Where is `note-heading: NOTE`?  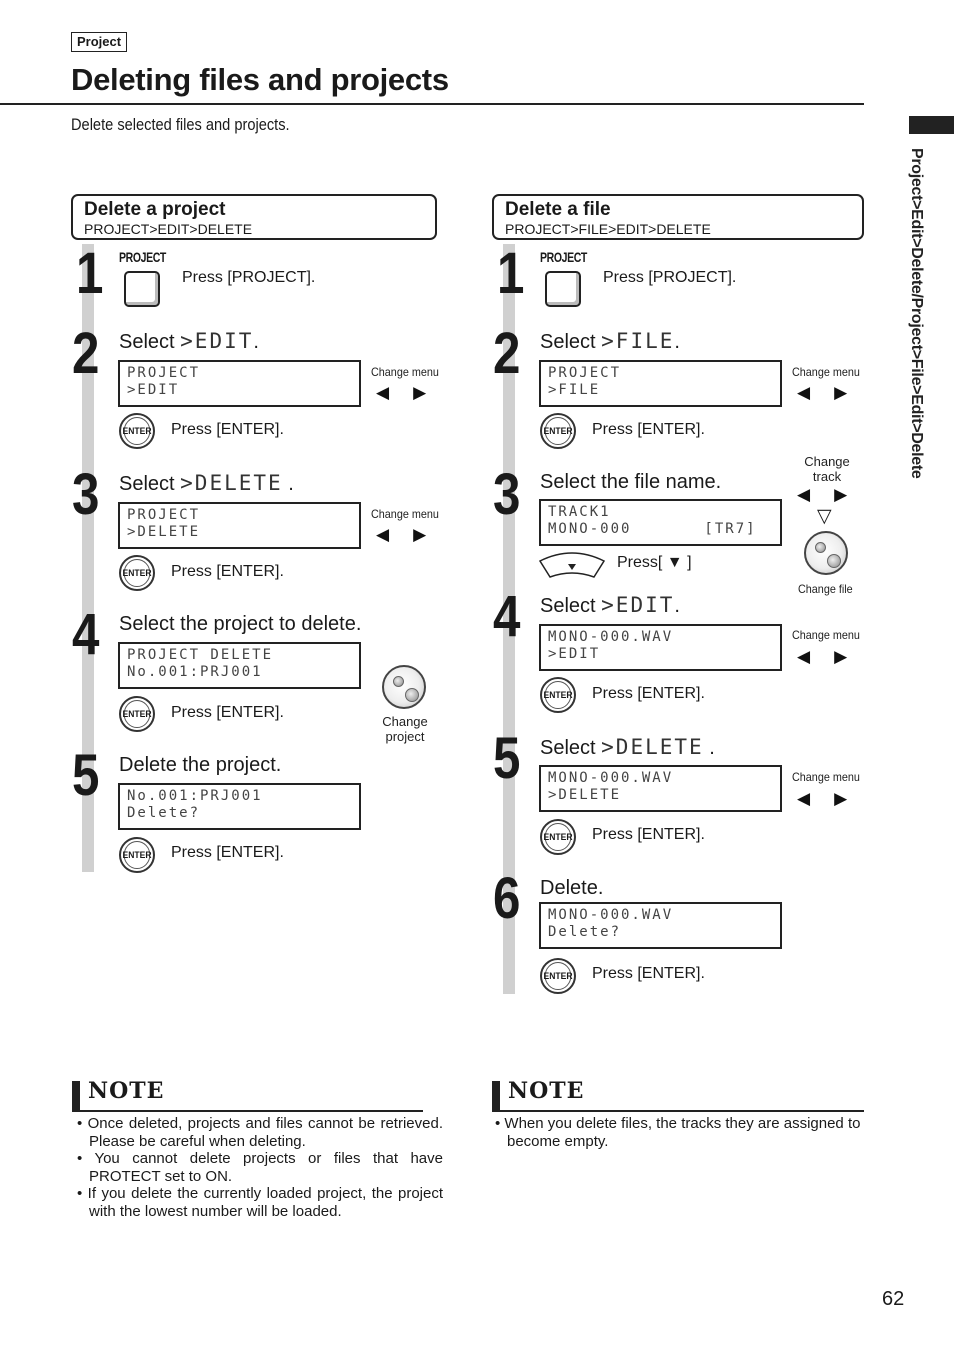 note-heading: NOTE is located at coordinates (126, 1091).